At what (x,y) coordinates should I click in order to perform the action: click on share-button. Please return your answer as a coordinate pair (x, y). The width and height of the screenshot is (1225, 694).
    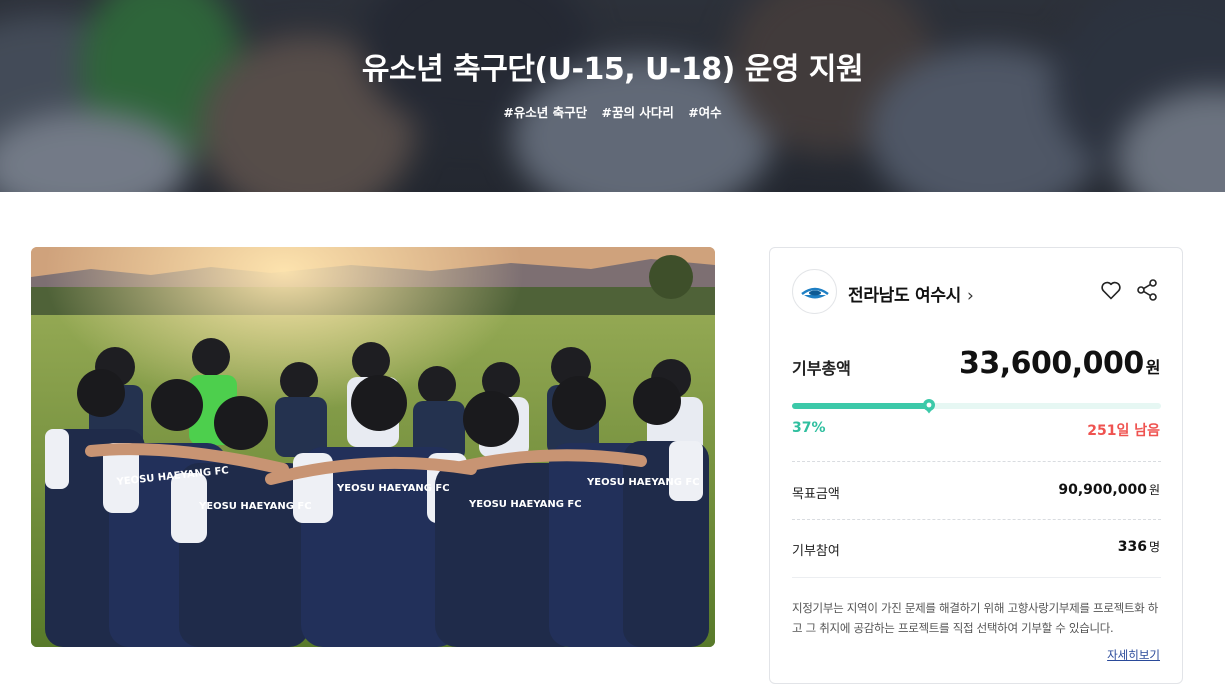
    Looking at the image, I should click on (1147, 290).